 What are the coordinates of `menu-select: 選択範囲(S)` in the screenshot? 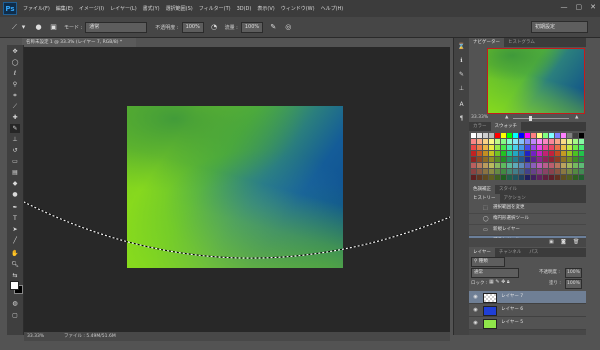 It's located at (179, 8).